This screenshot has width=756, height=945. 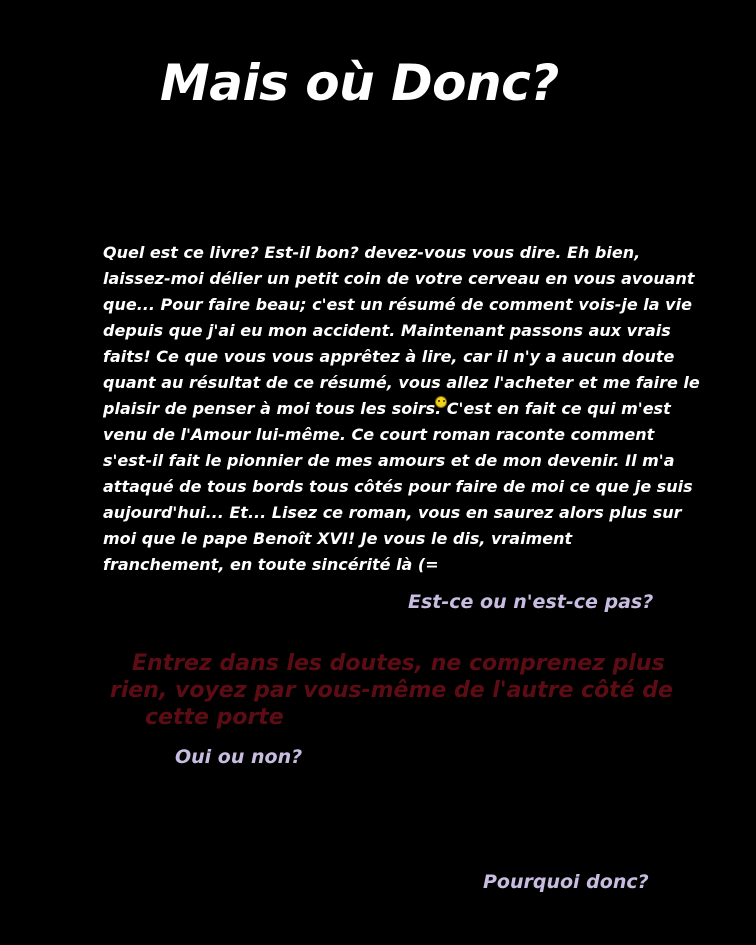 What do you see at coordinates (556, 408) in the screenshot?
I see `description-line-part: C'est en fait ce qui m'est` at bounding box center [556, 408].